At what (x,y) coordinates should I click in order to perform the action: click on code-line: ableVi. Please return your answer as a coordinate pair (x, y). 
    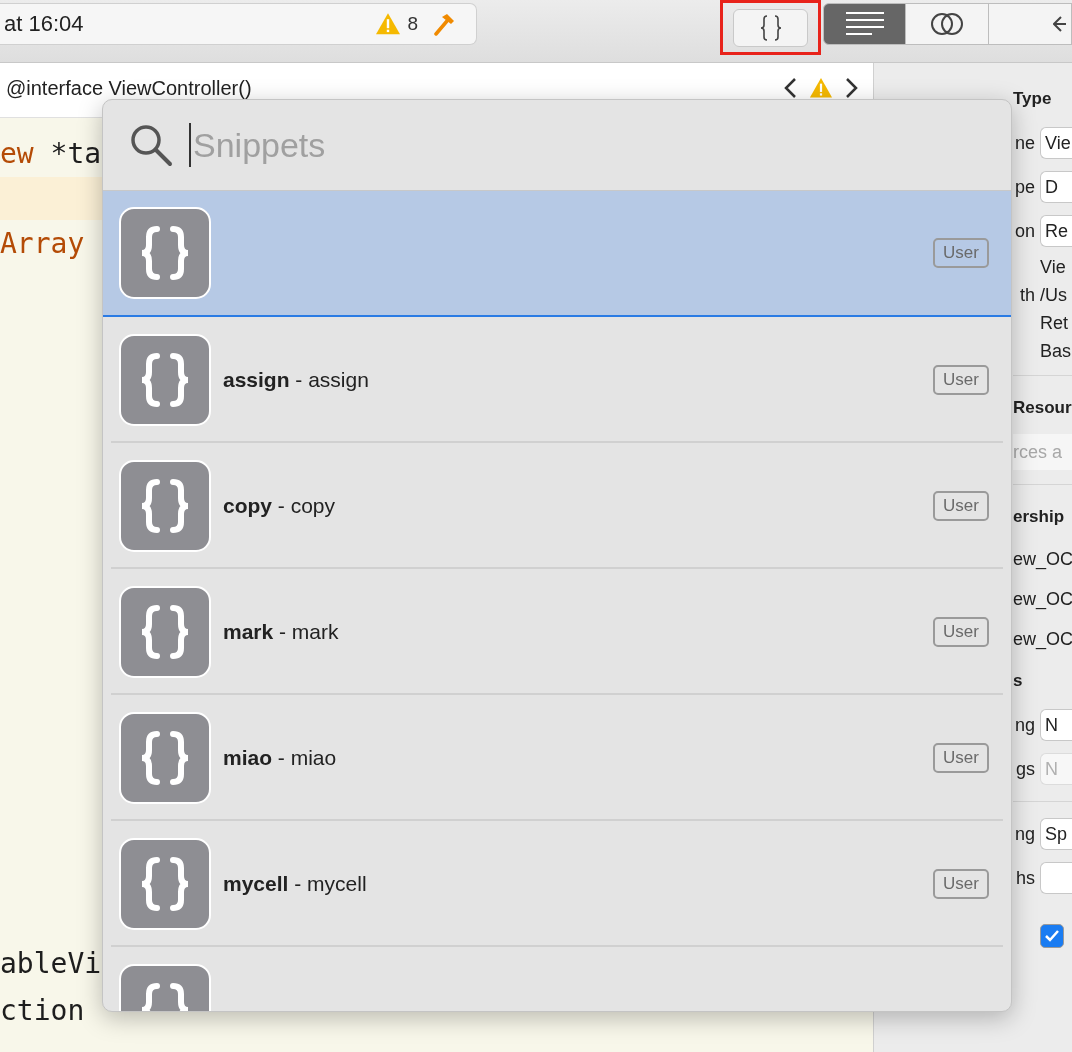
    Looking at the image, I should click on (51, 963).